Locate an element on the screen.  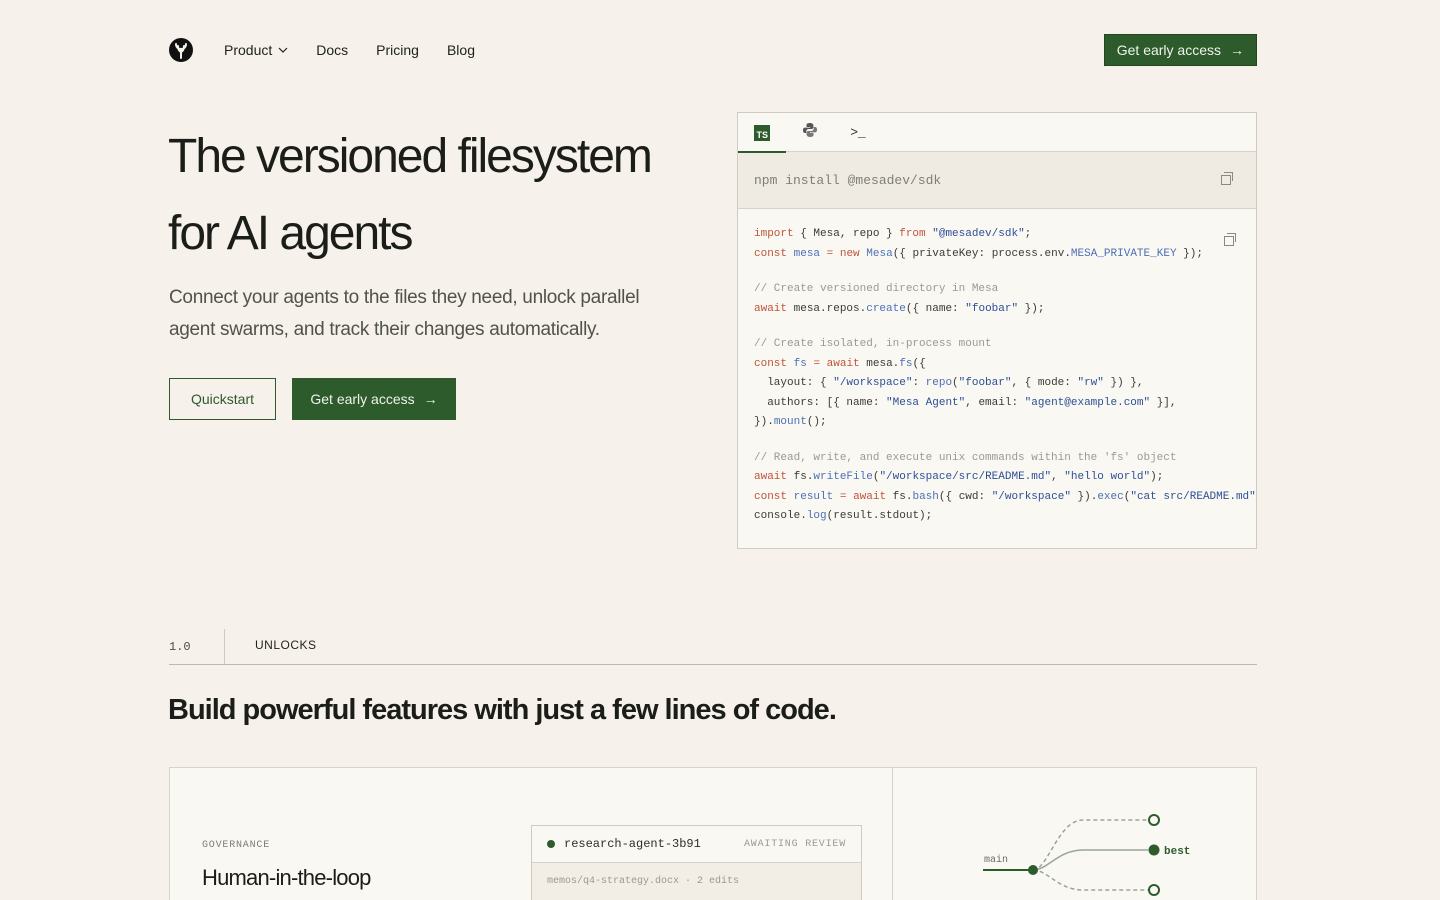
hero-title-line1: The versioned filesystem is located at coordinates (410, 156).